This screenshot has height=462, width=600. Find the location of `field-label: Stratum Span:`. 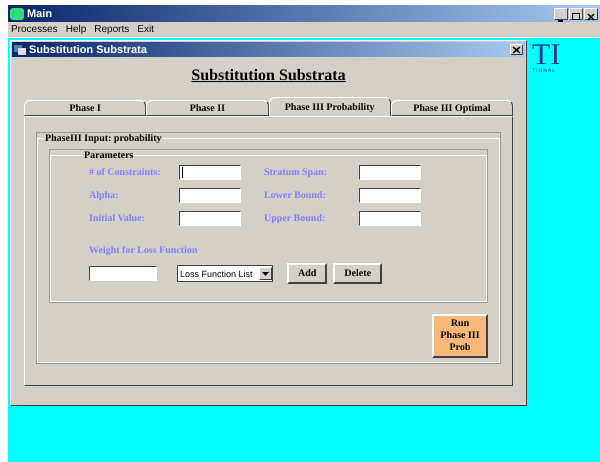

field-label: Stratum Span: is located at coordinates (296, 172).